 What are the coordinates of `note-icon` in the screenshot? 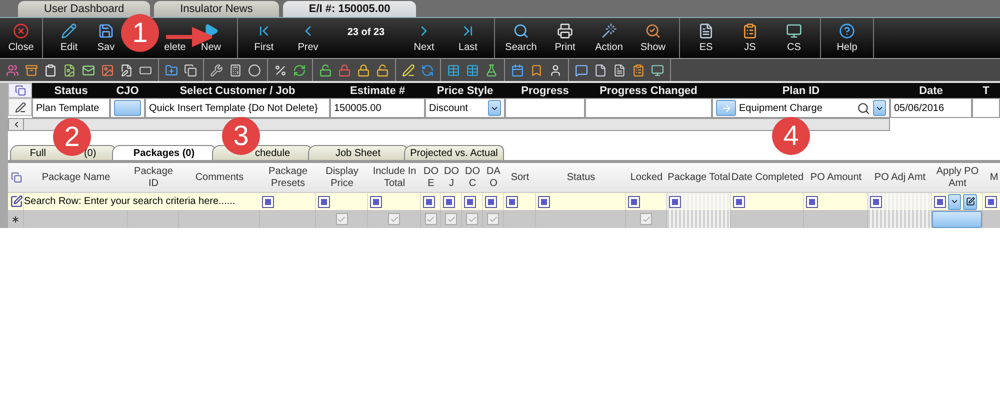 It's located at (581, 70).